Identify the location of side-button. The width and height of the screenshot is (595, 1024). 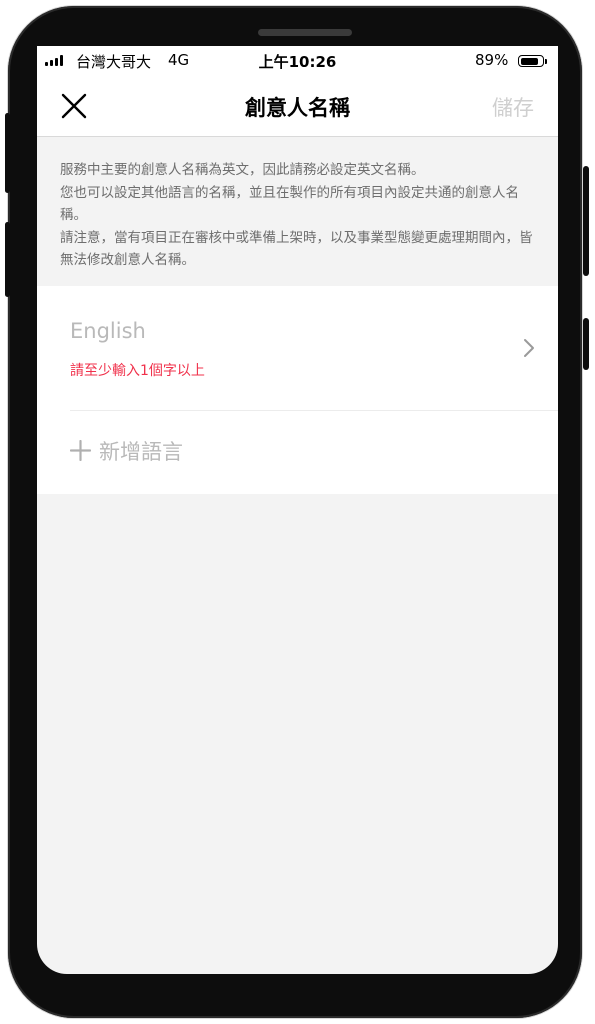
(586, 344).